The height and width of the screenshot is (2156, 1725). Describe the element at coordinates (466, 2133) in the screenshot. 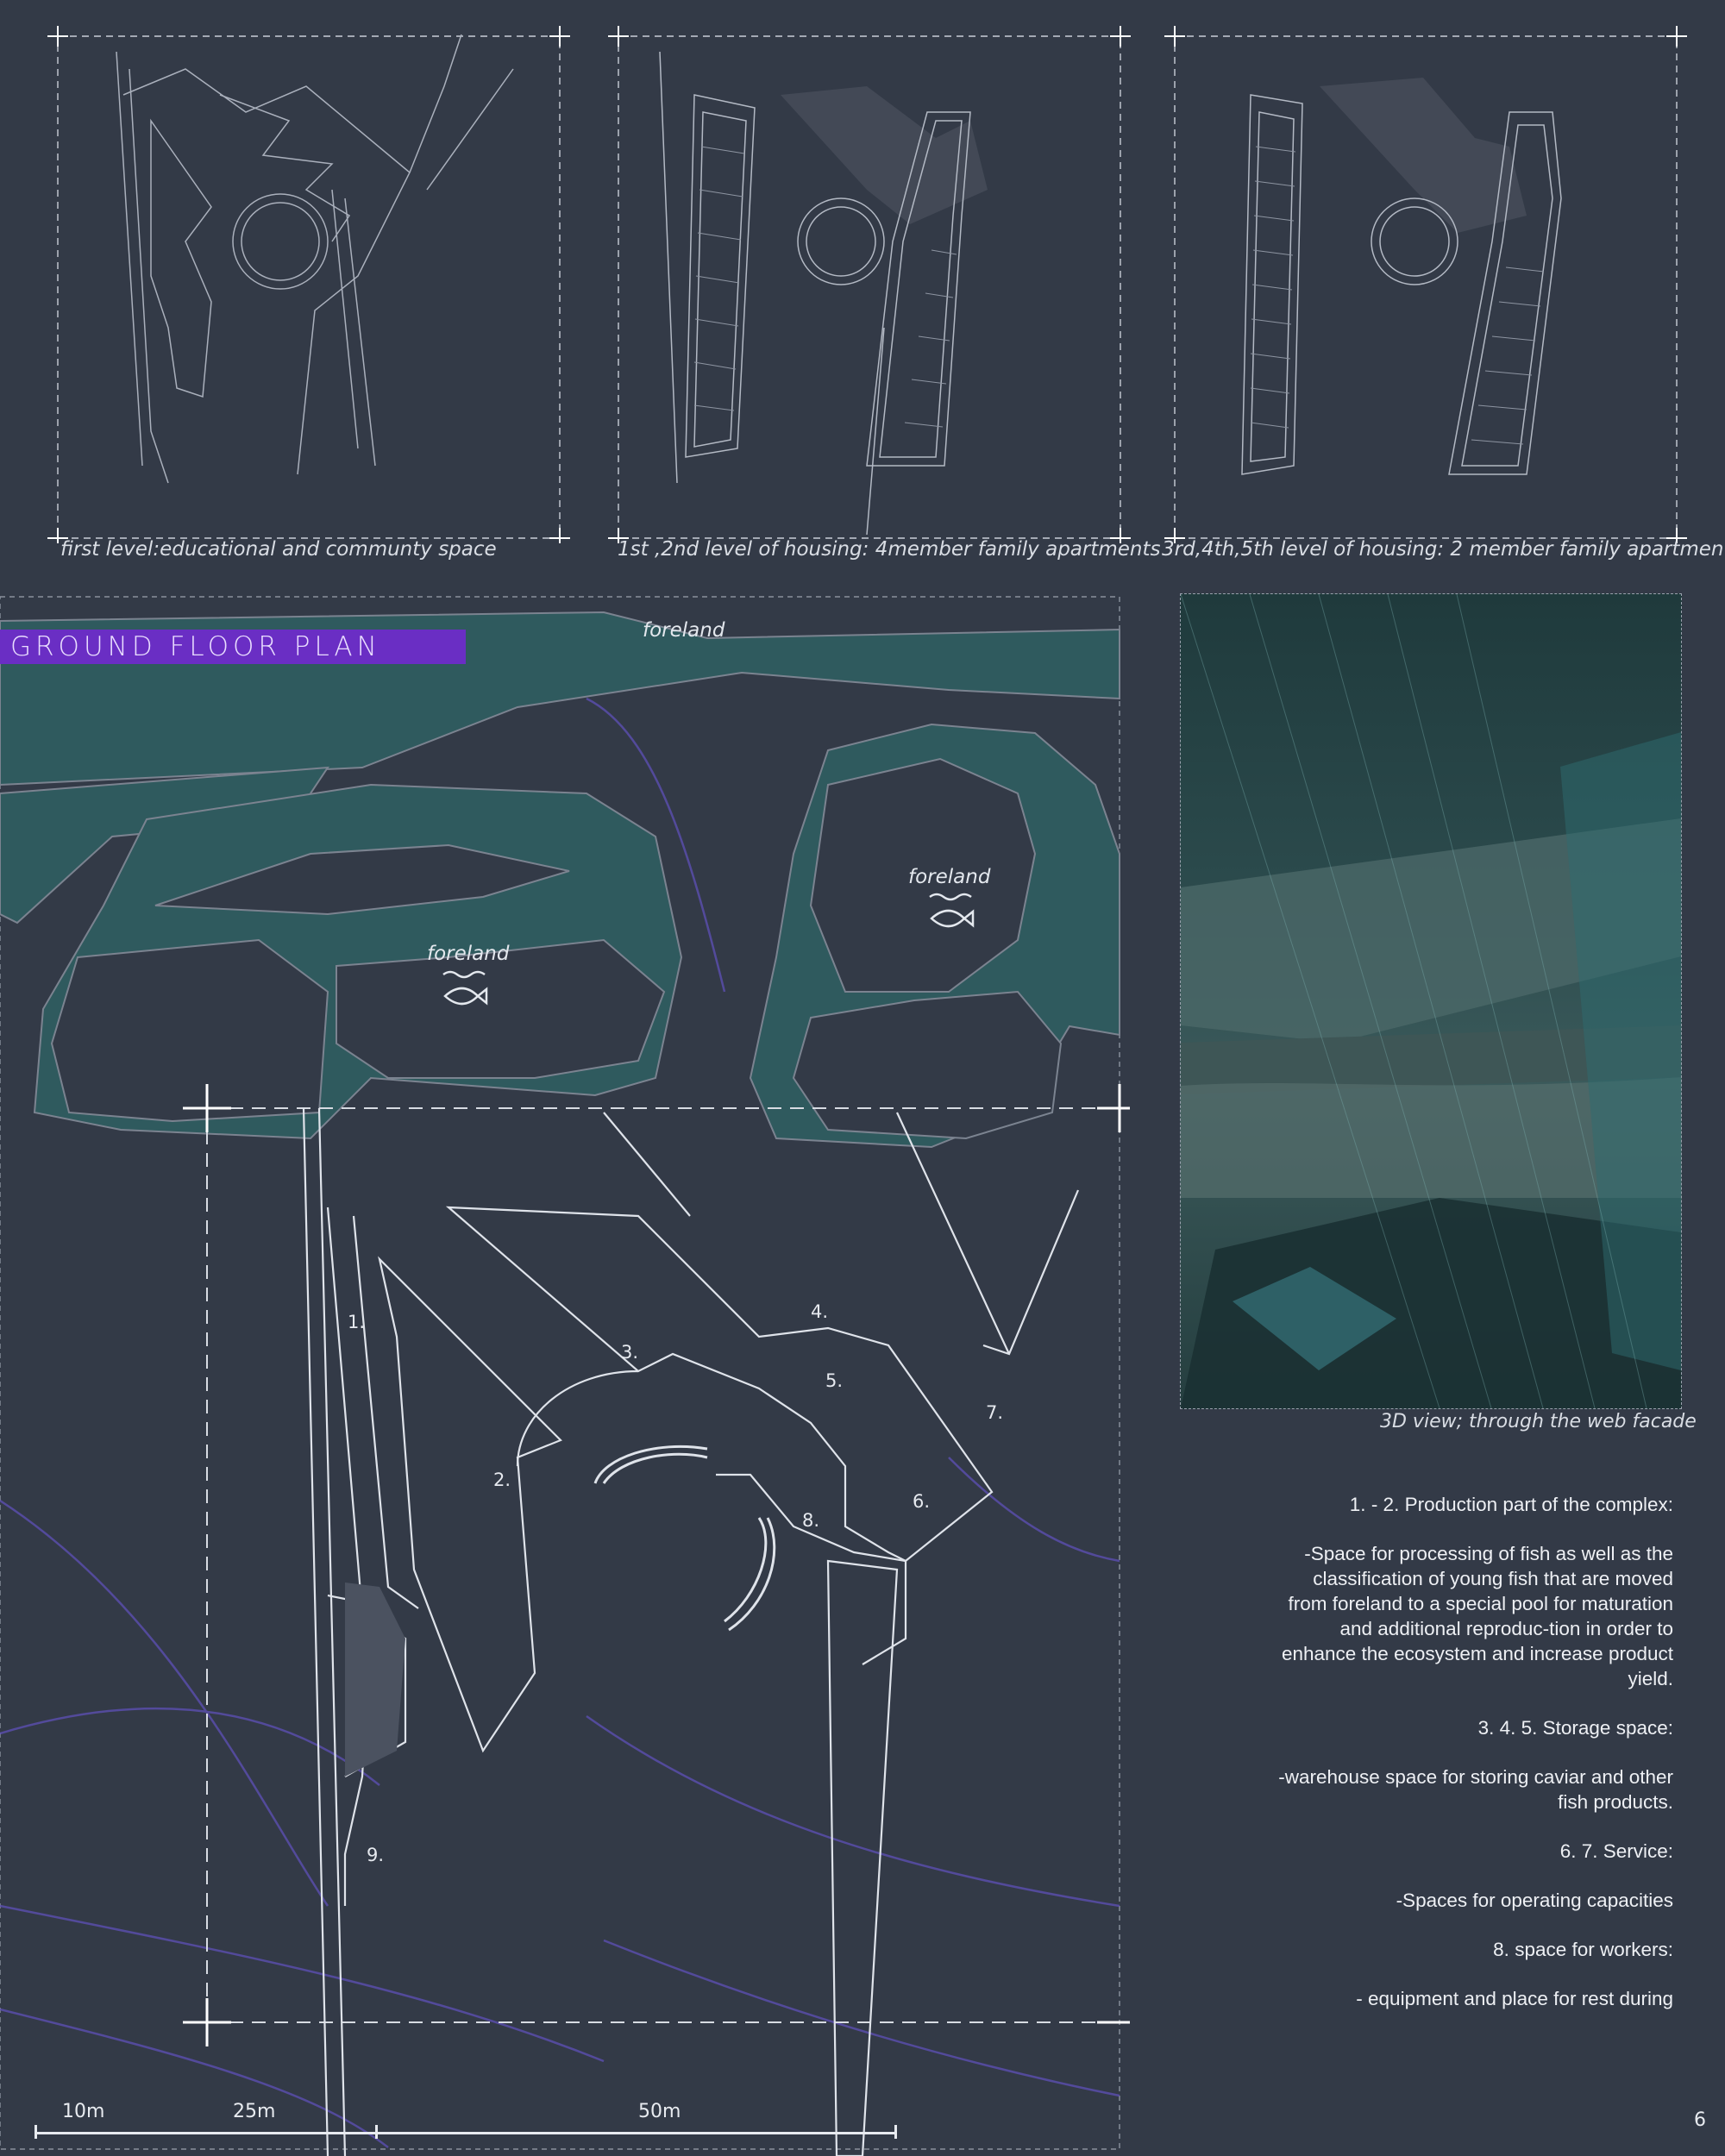

I see `scale-line` at that location.